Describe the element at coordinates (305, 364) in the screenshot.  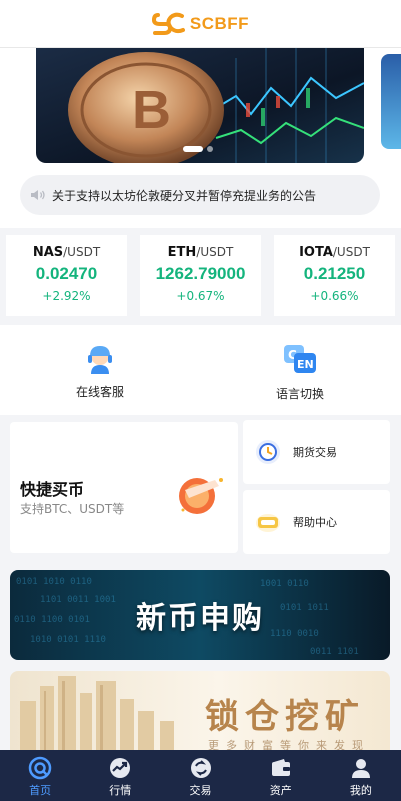
I see `svg-text: EN` at that location.